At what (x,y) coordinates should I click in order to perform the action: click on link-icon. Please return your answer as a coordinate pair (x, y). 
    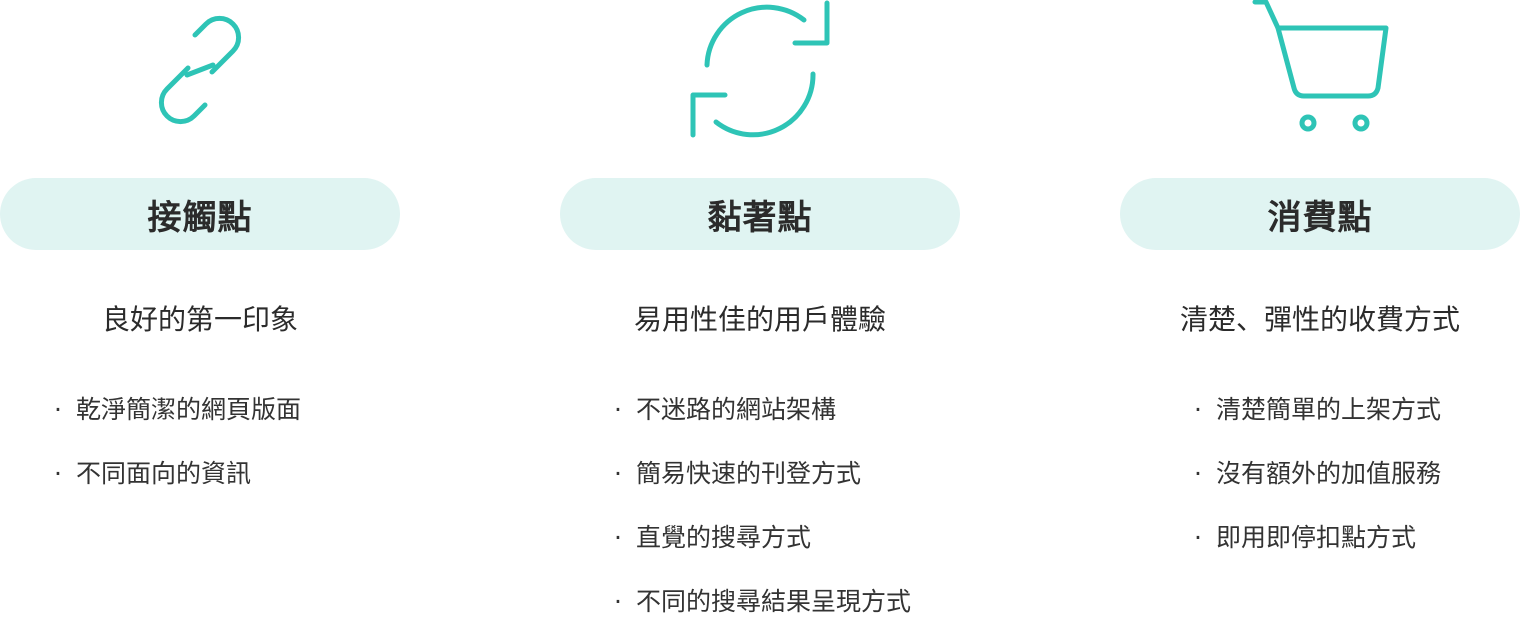
    Looking at the image, I should click on (200, 70).